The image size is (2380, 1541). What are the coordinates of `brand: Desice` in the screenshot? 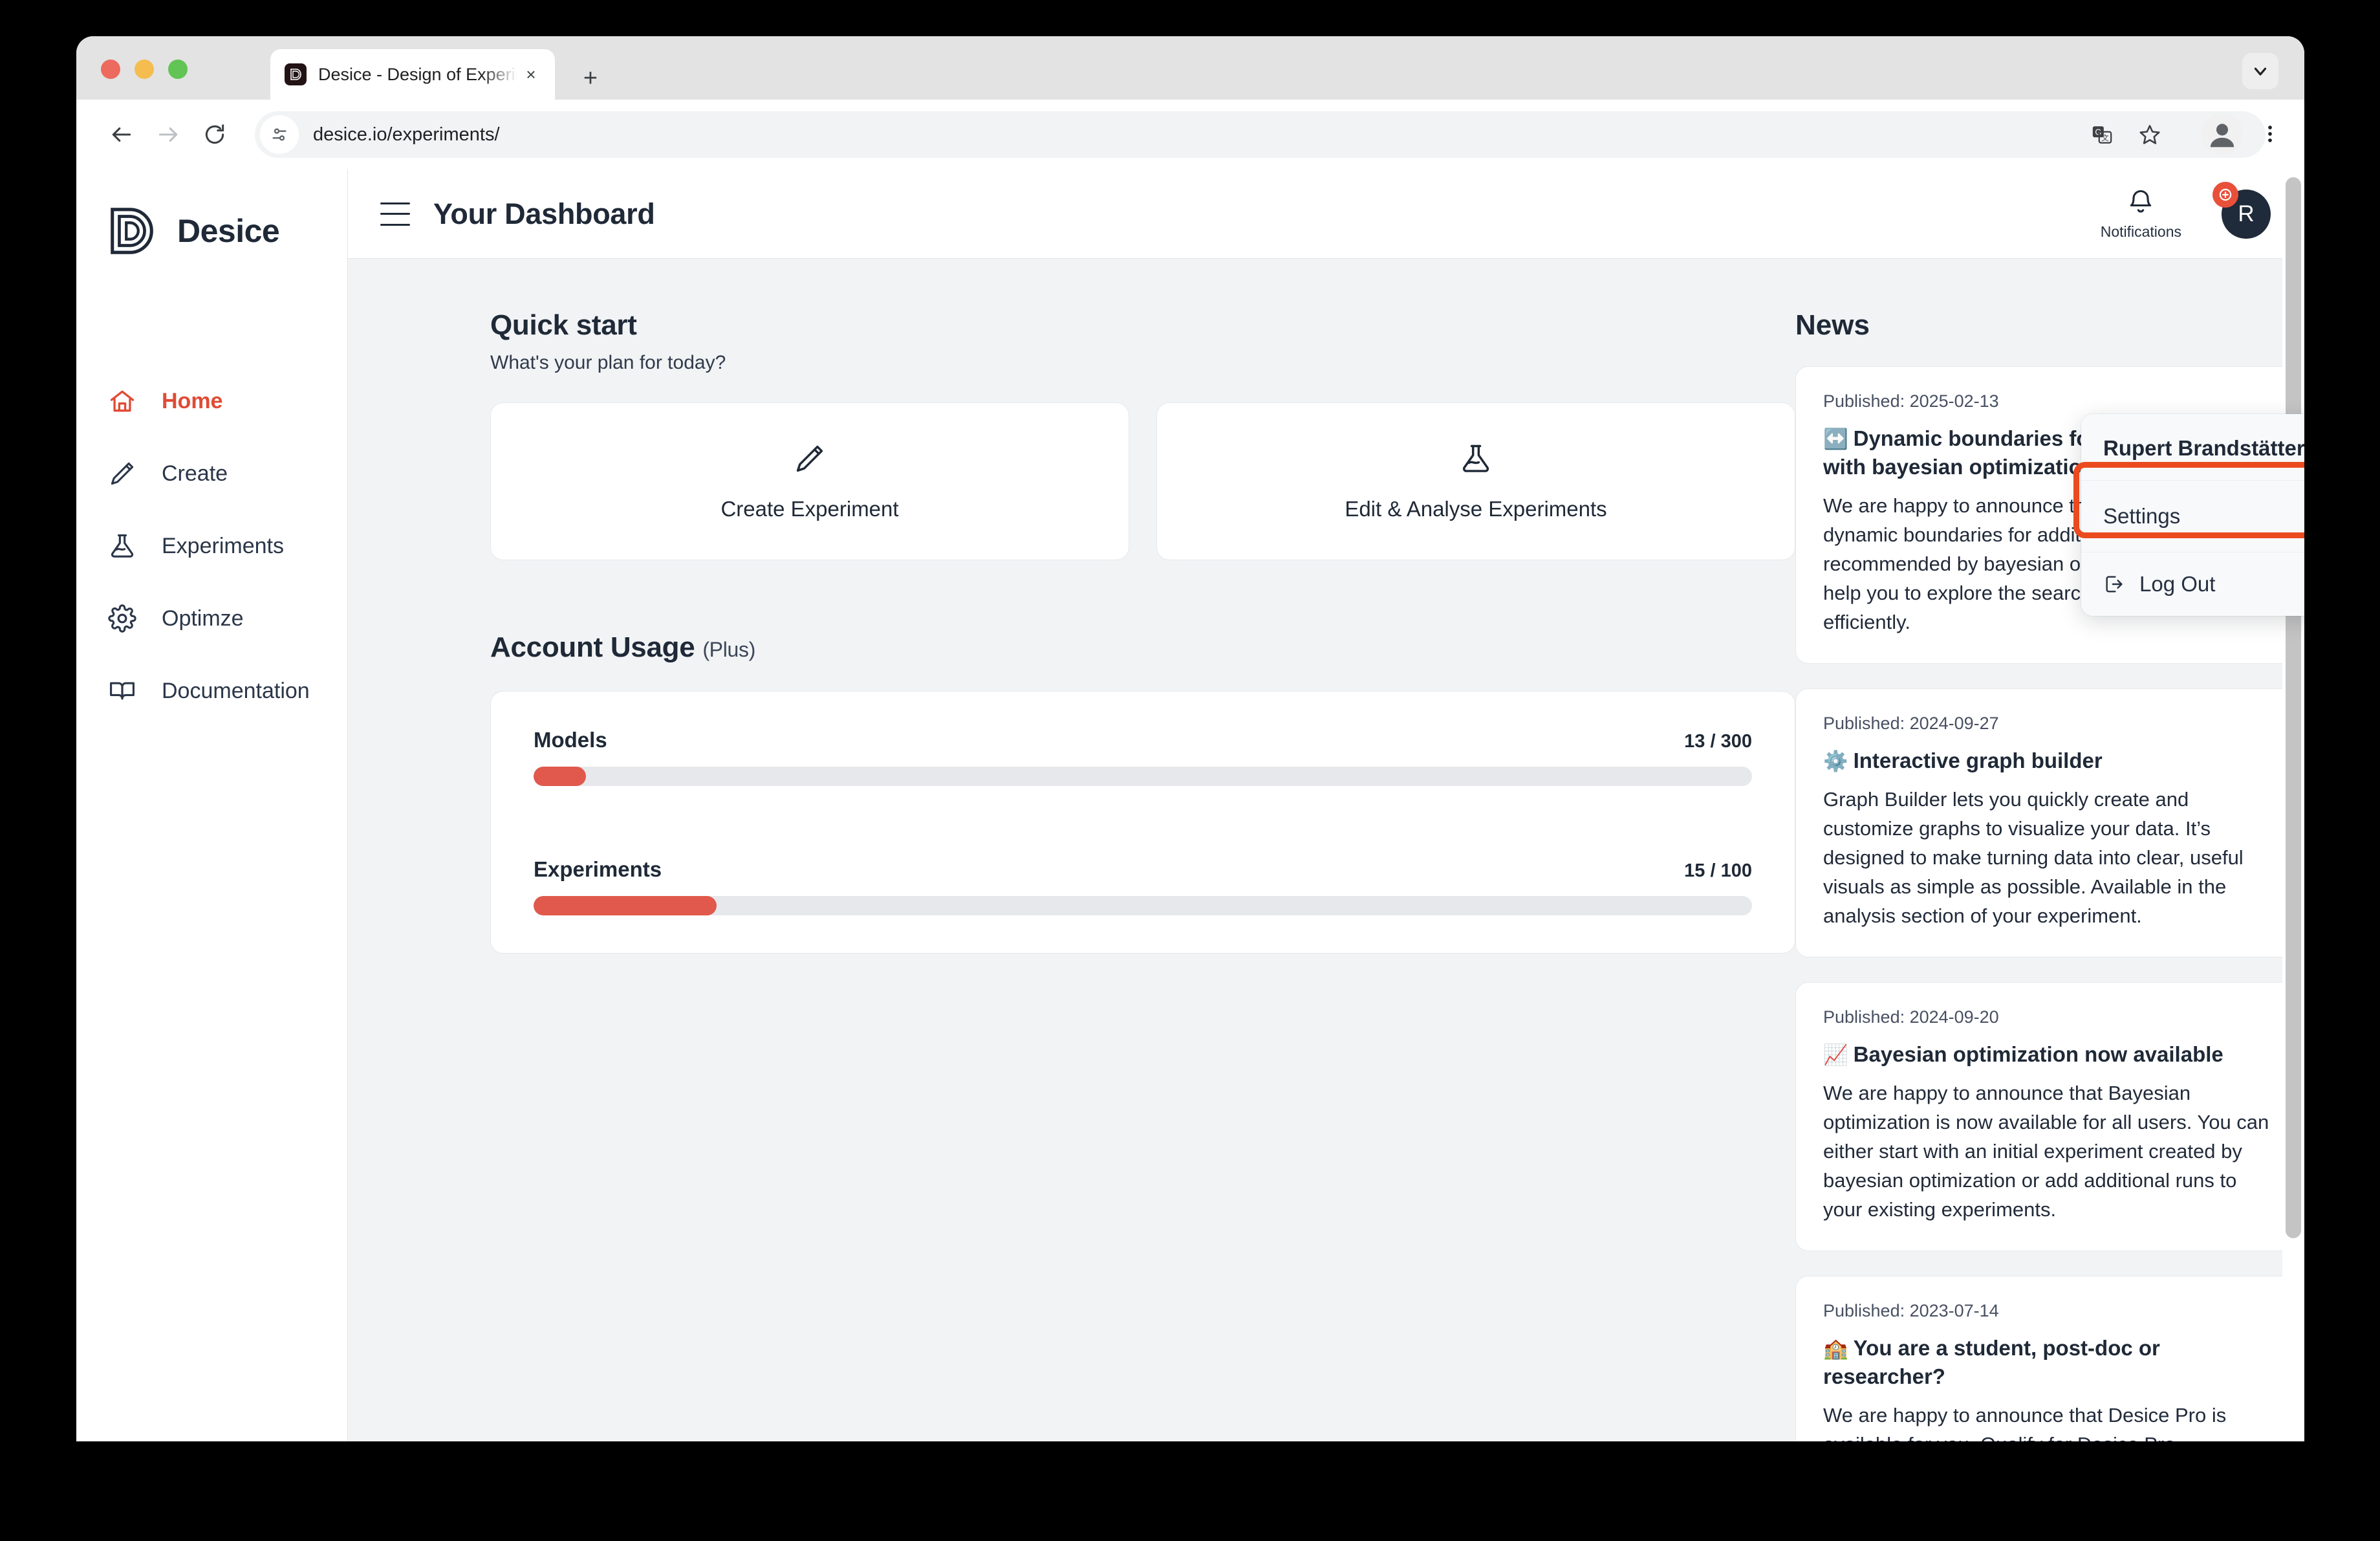 It's located at (211, 214).